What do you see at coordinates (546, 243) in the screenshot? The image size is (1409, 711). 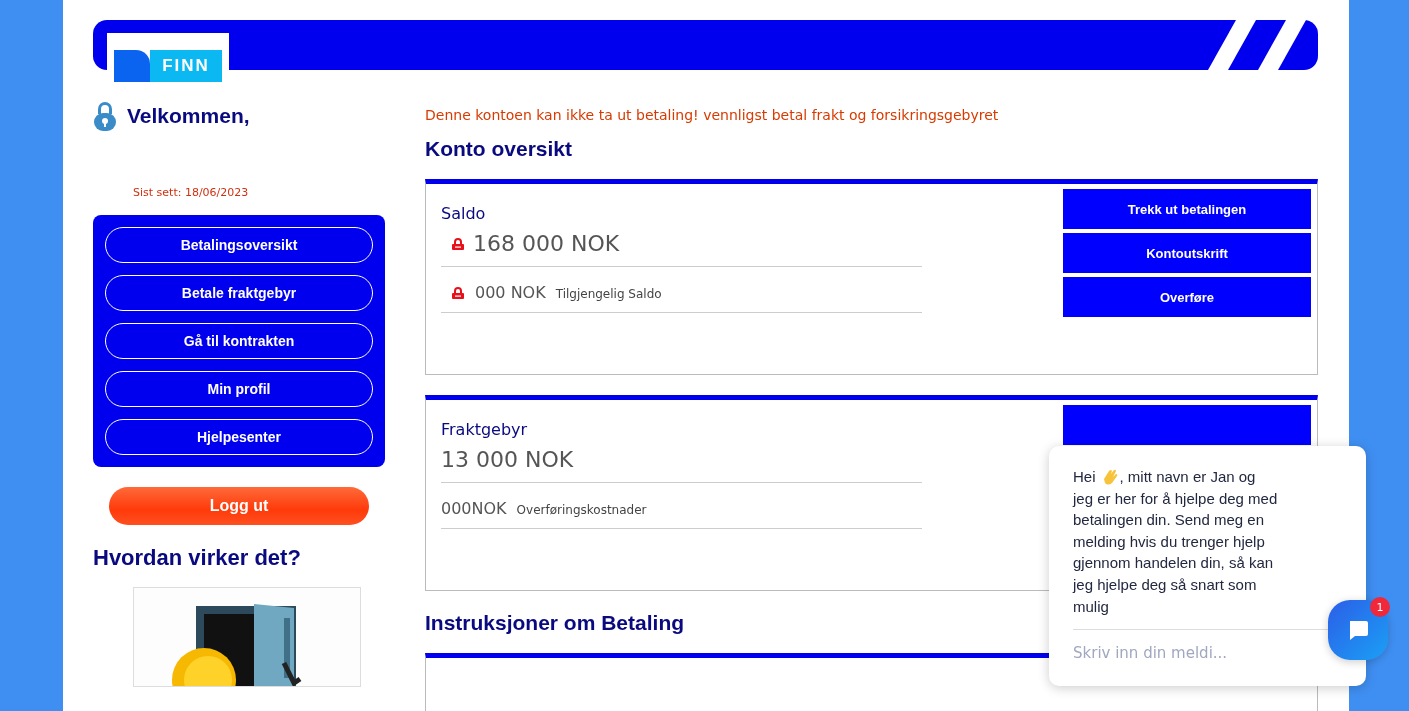 I see `amount-text: 168 000 NOK` at bounding box center [546, 243].